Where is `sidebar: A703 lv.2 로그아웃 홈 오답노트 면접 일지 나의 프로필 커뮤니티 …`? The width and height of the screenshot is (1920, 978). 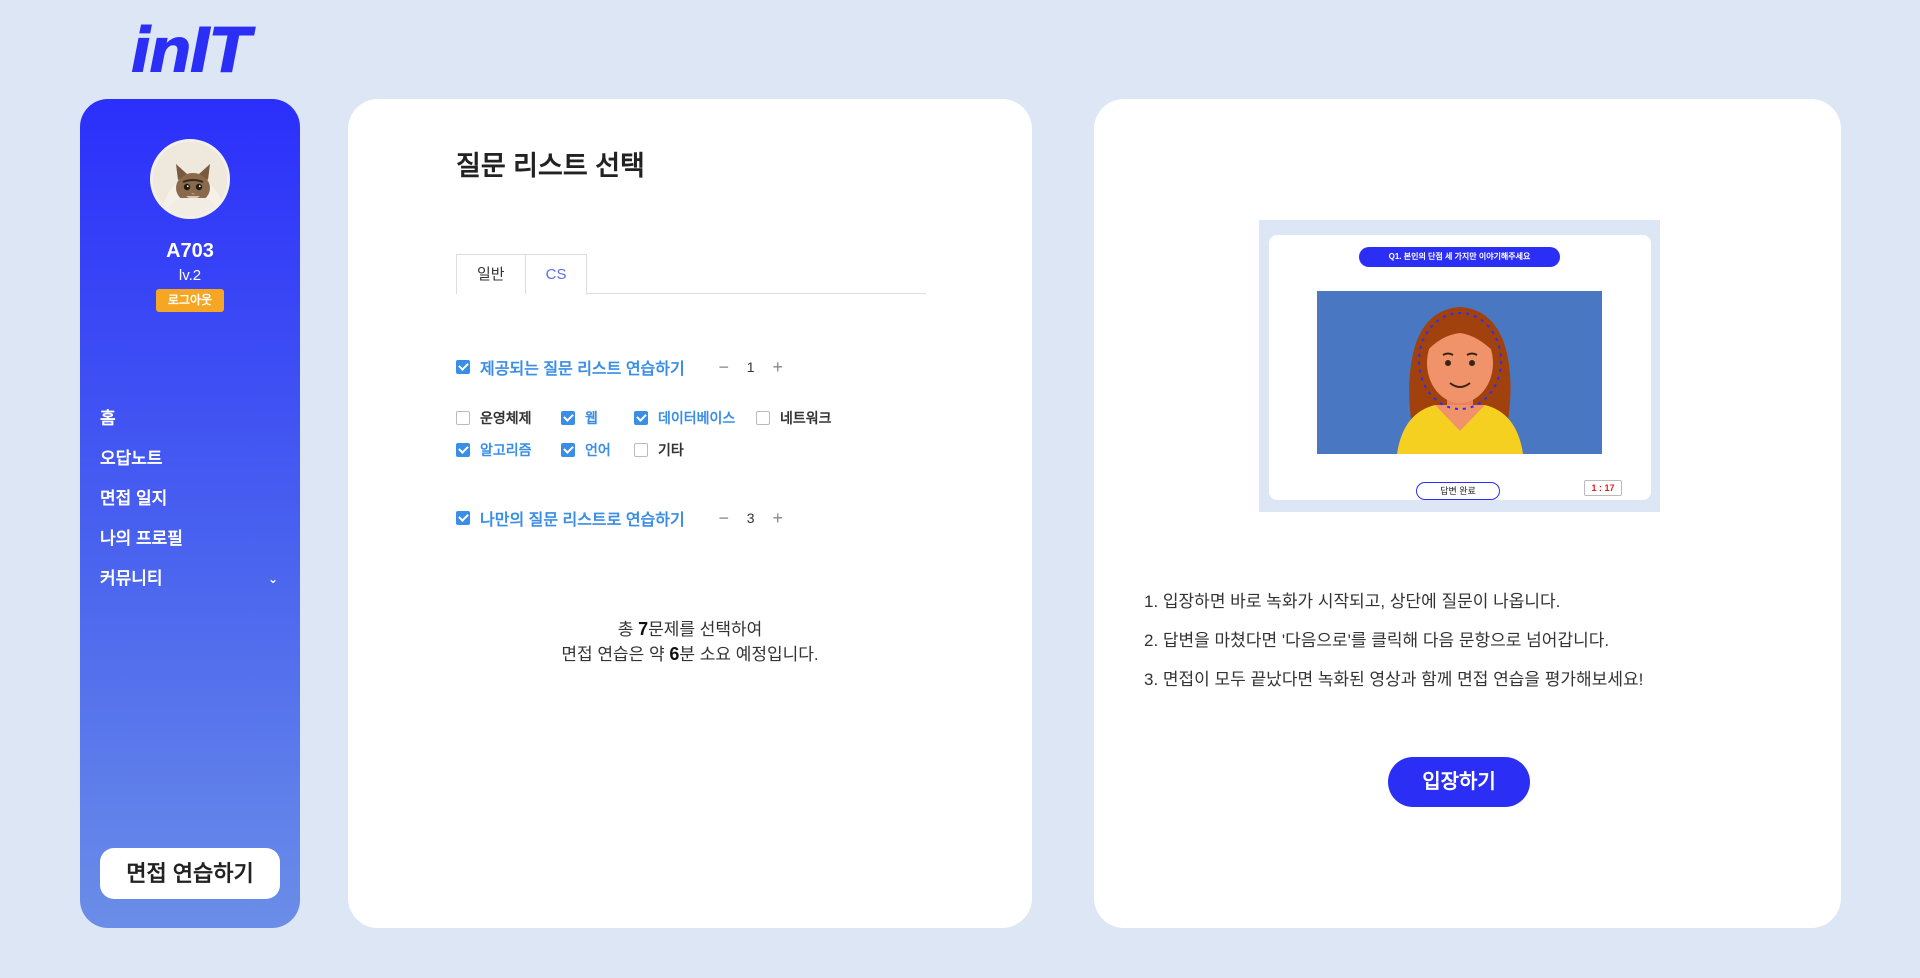 sidebar: A703 lv.2 로그아웃 홈 오답노트 면접 일지 나의 프로필 커뮤니티 … is located at coordinates (190, 513).